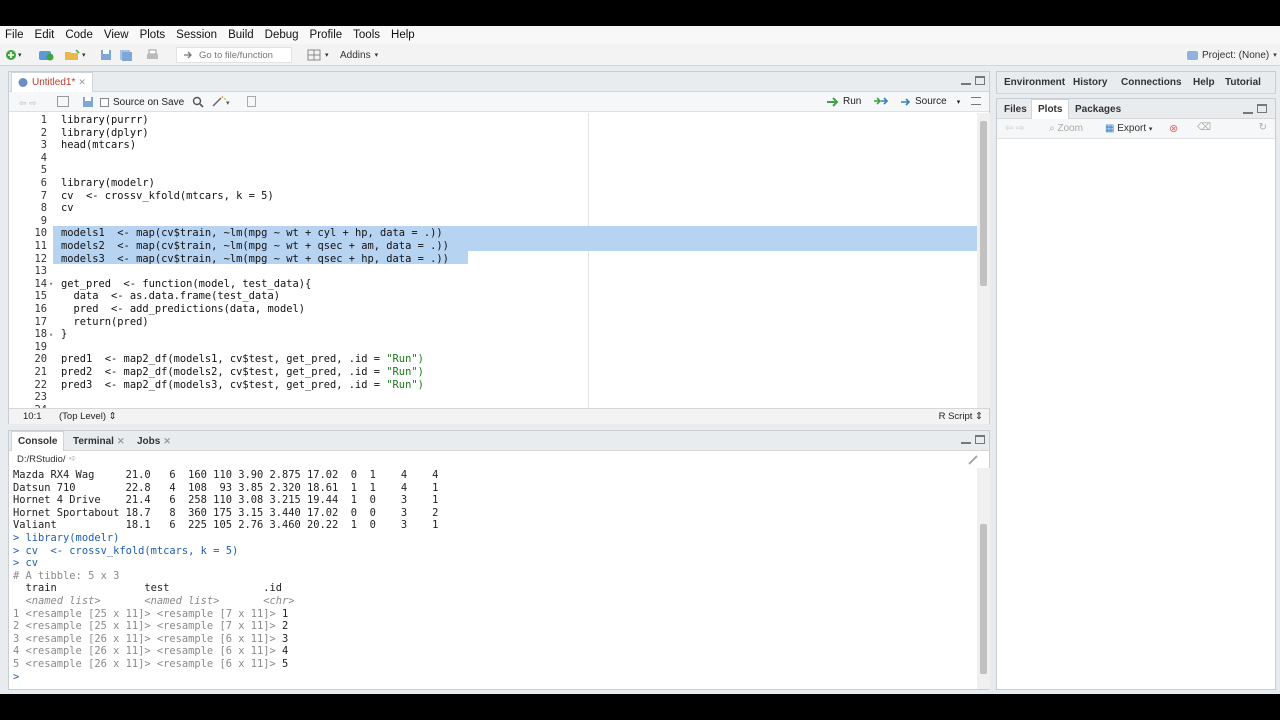  I want to click on line-number: 22, so click(40, 384).